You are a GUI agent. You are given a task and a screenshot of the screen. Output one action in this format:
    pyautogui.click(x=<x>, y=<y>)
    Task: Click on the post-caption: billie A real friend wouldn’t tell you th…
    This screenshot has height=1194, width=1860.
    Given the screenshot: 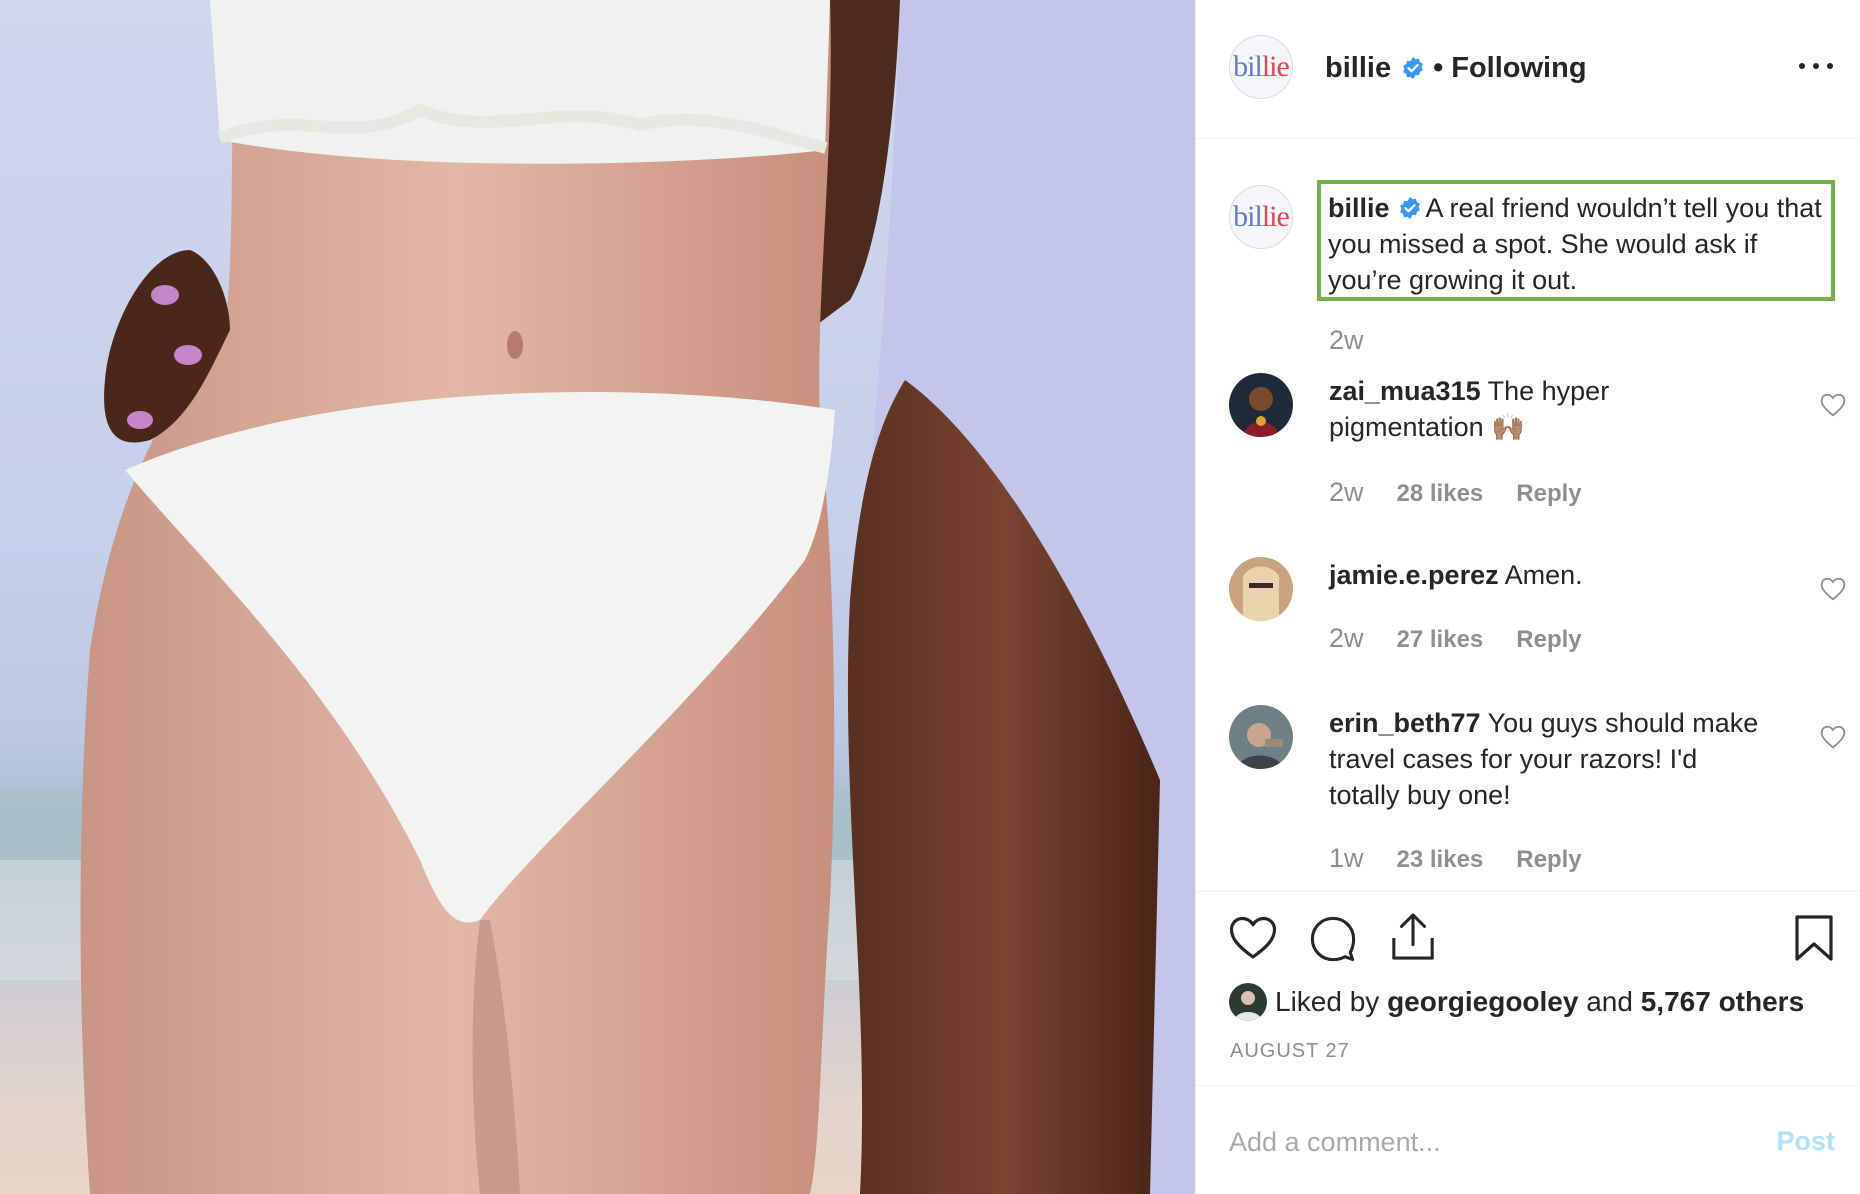 What is the action you would take?
    pyautogui.click(x=1576, y=240)
    